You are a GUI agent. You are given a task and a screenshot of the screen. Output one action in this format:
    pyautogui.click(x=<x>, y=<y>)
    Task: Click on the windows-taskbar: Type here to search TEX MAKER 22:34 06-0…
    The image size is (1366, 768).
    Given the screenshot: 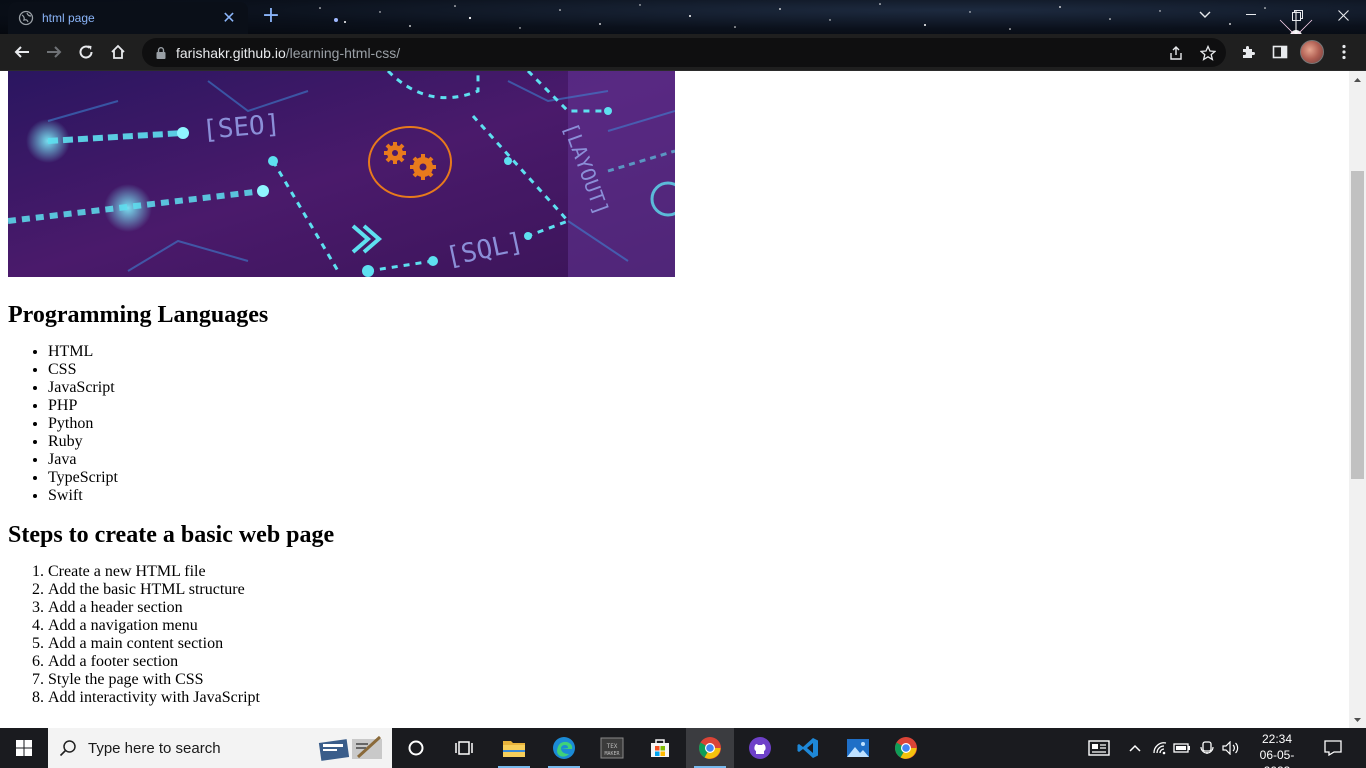 What is the action you would take?
    pyautogui.click(x=683, y=748)
    